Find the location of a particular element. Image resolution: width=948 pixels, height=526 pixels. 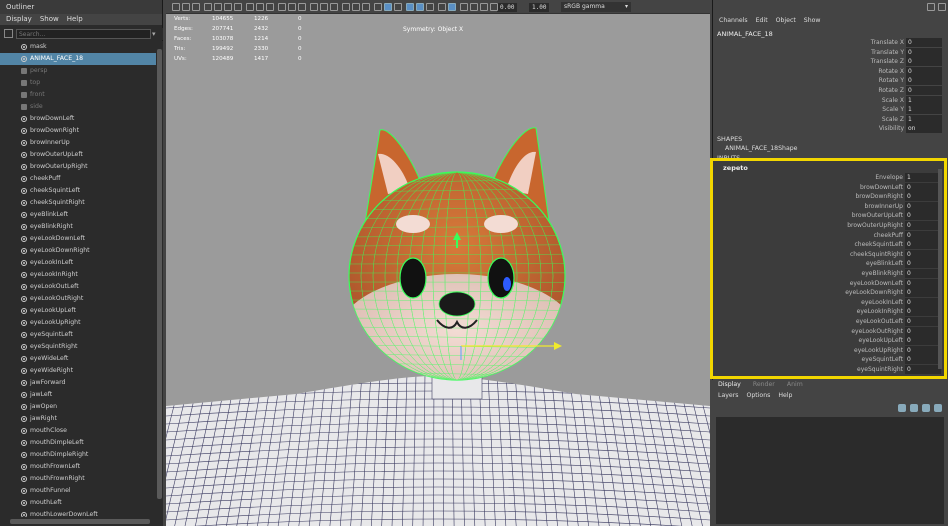

channel-attribute: Rotate X0 is located at coordinates (830, 71).